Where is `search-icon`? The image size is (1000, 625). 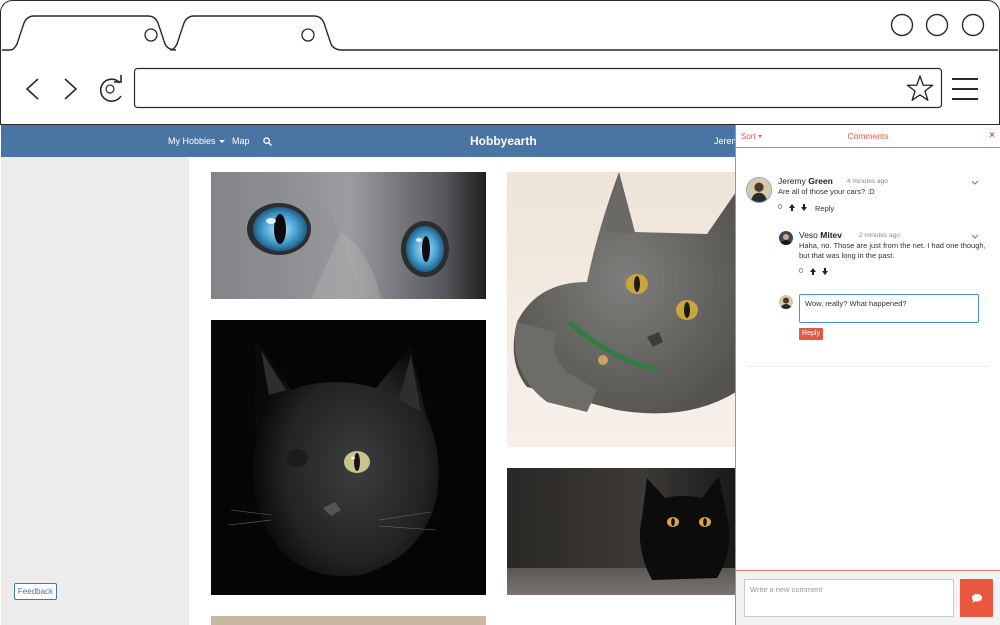 search-icon is located at coordinates (267, 141).